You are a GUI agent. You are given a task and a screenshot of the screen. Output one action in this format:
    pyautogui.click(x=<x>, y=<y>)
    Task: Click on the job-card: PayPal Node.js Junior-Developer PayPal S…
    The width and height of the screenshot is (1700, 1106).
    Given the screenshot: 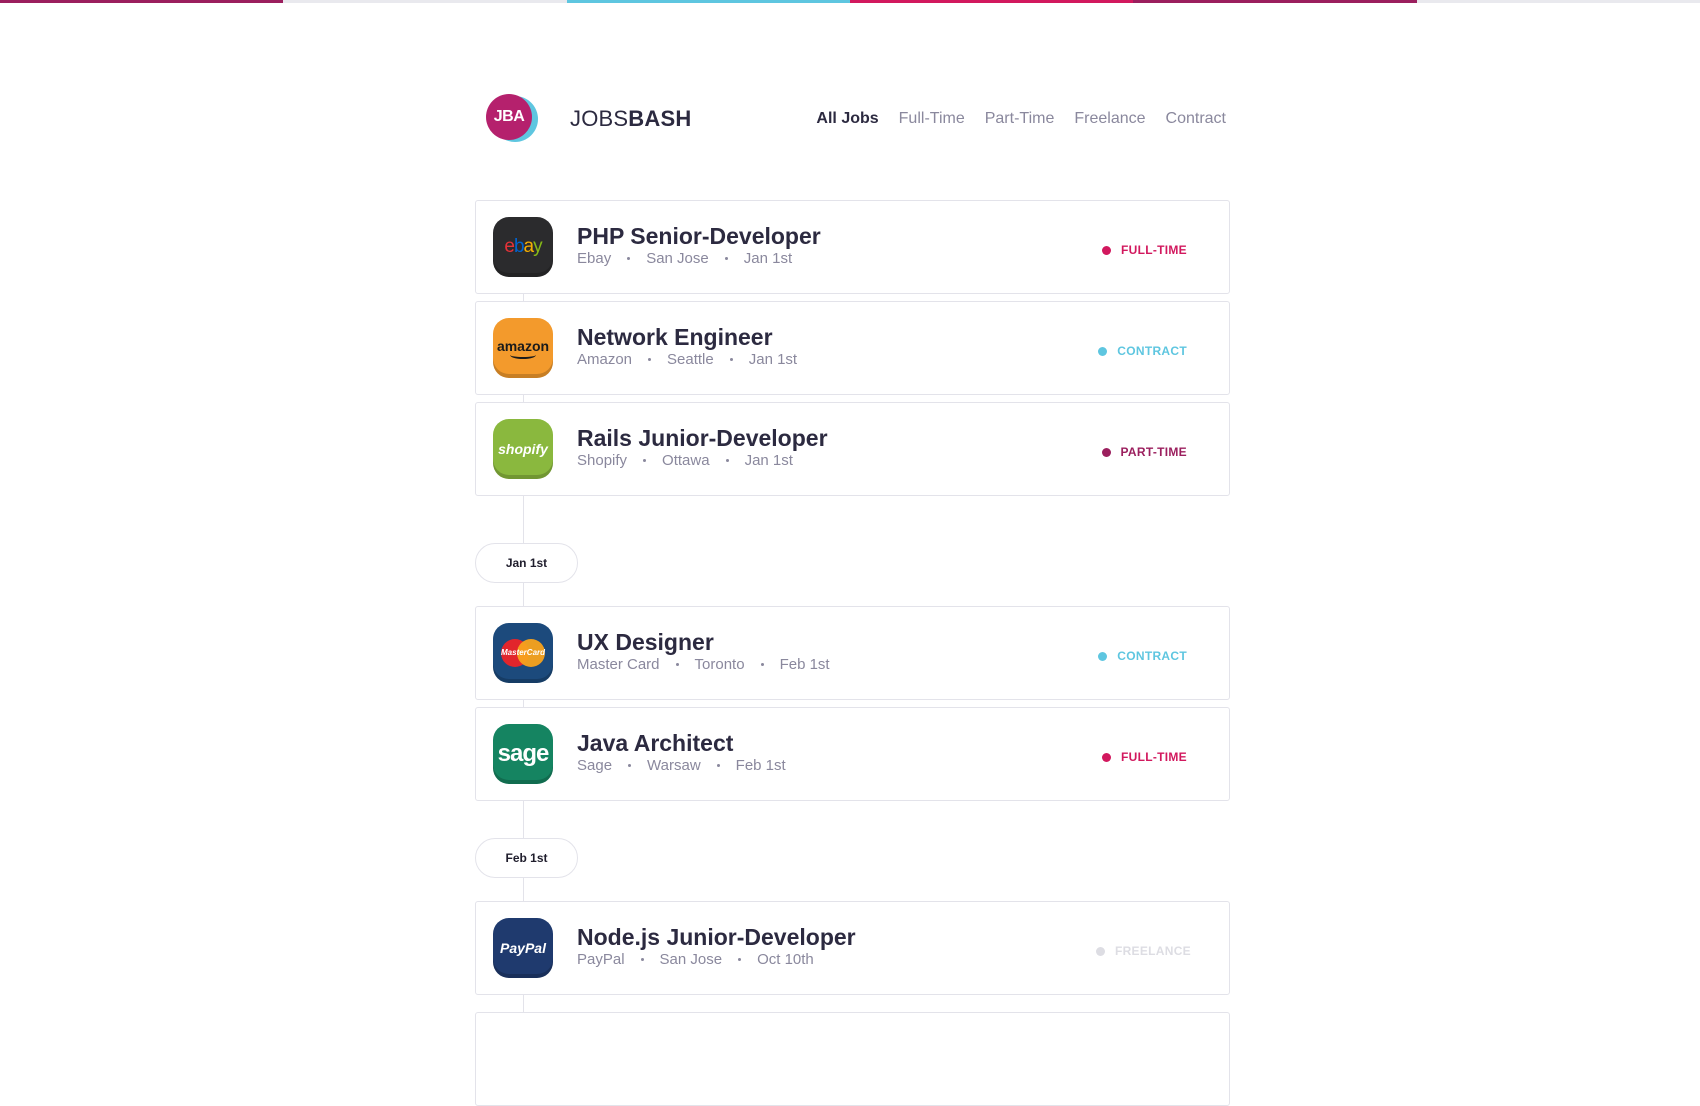 What is the action you would take?
    pyautogui.click(x=852, y=948)
    